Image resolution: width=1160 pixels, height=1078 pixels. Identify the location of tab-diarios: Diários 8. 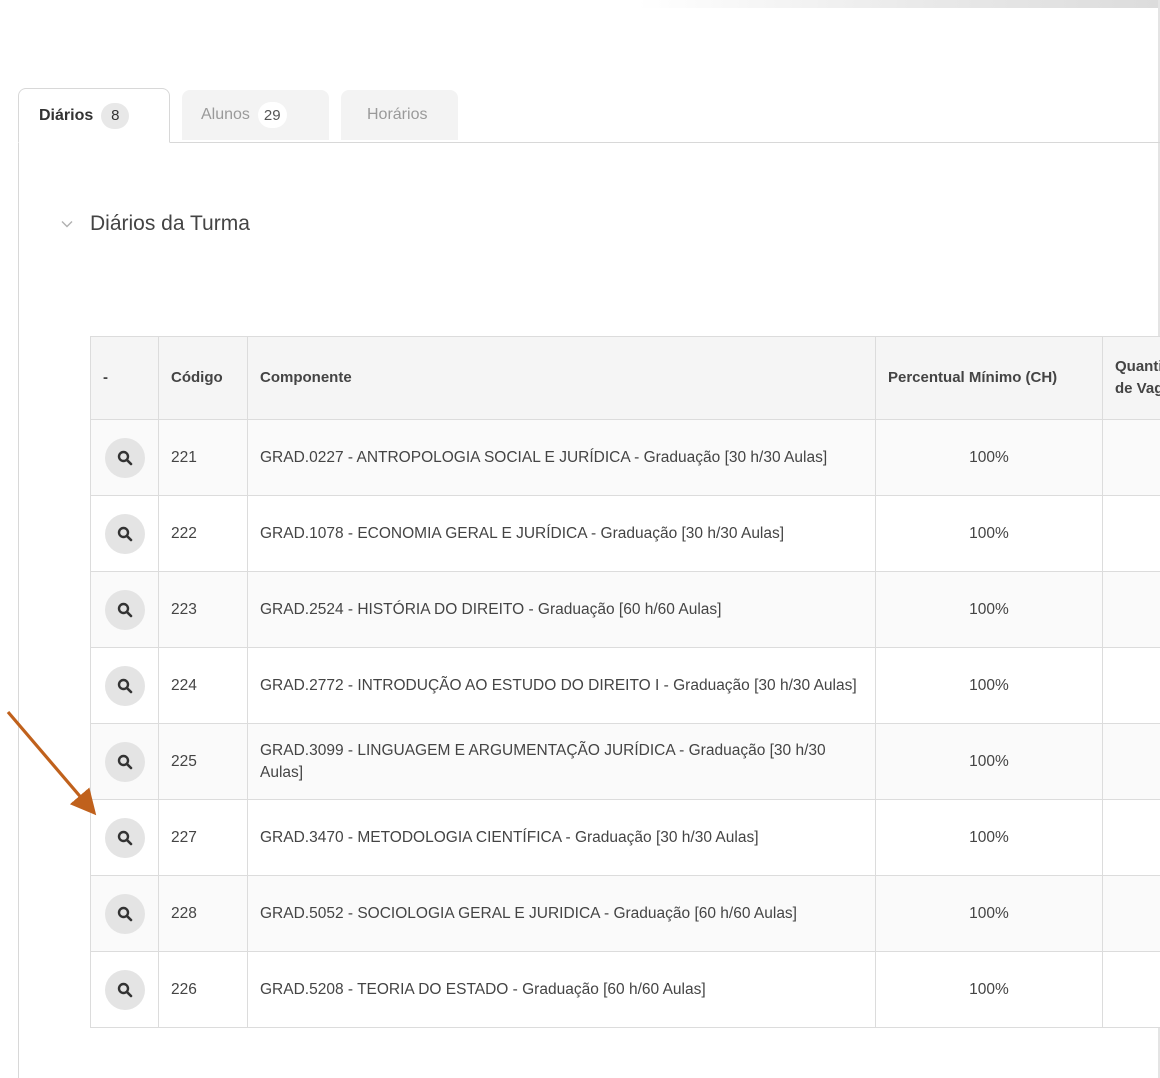
(94, 115).